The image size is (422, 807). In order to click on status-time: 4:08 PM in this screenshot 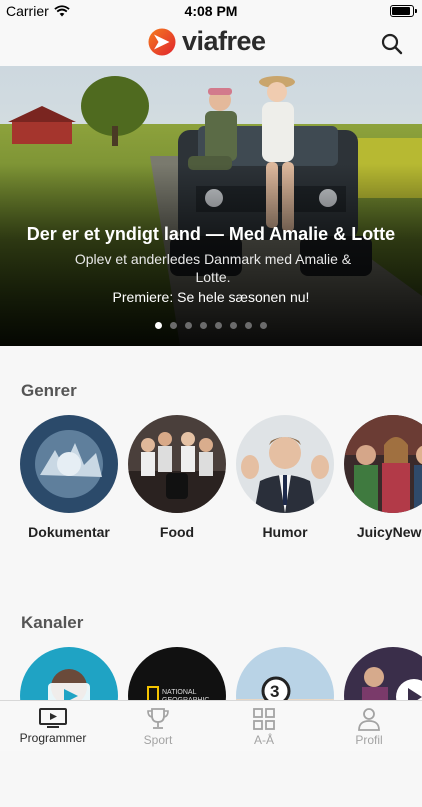, I will do `click(211, 11)`.